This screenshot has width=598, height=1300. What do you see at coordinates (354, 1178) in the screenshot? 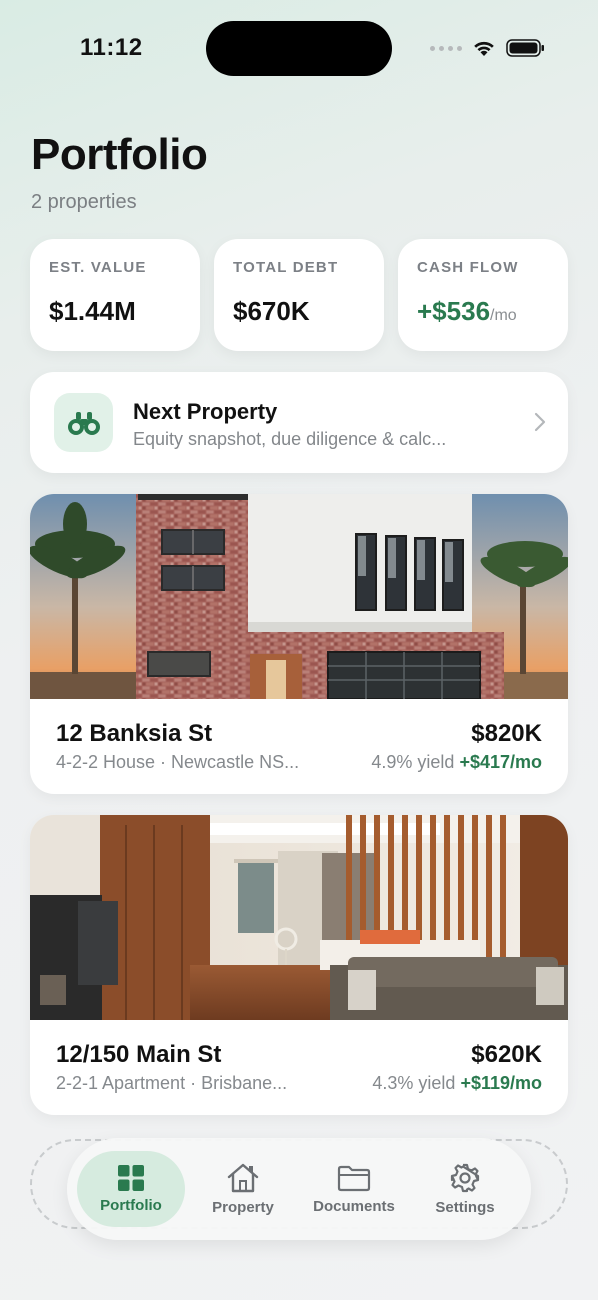
I see `folder-icon` at bounding box center [354, 1178].